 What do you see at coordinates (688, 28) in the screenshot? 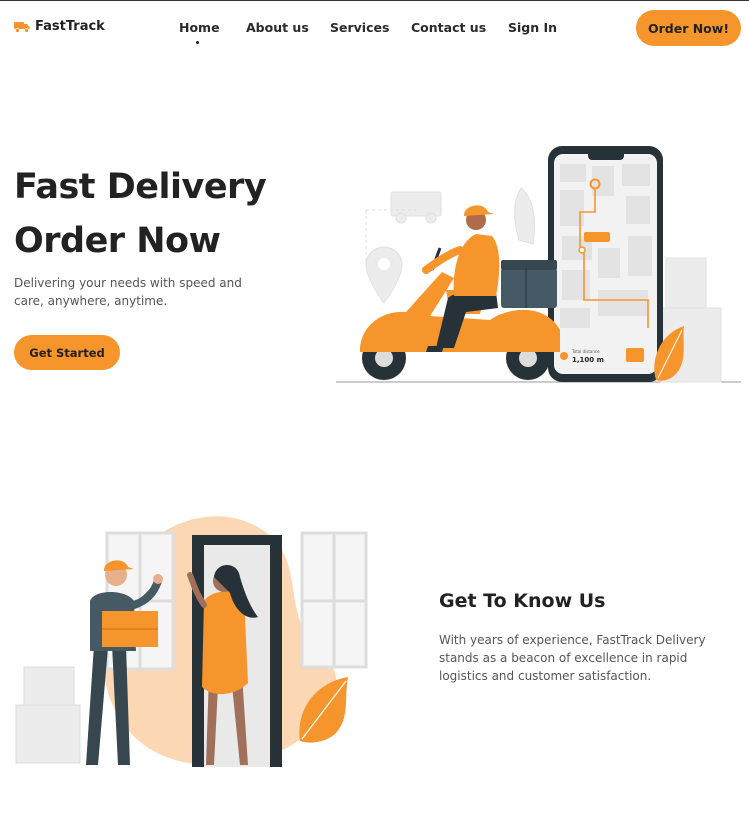
I see `order-now-button: Order Now!` at bounding box center [688, 28].